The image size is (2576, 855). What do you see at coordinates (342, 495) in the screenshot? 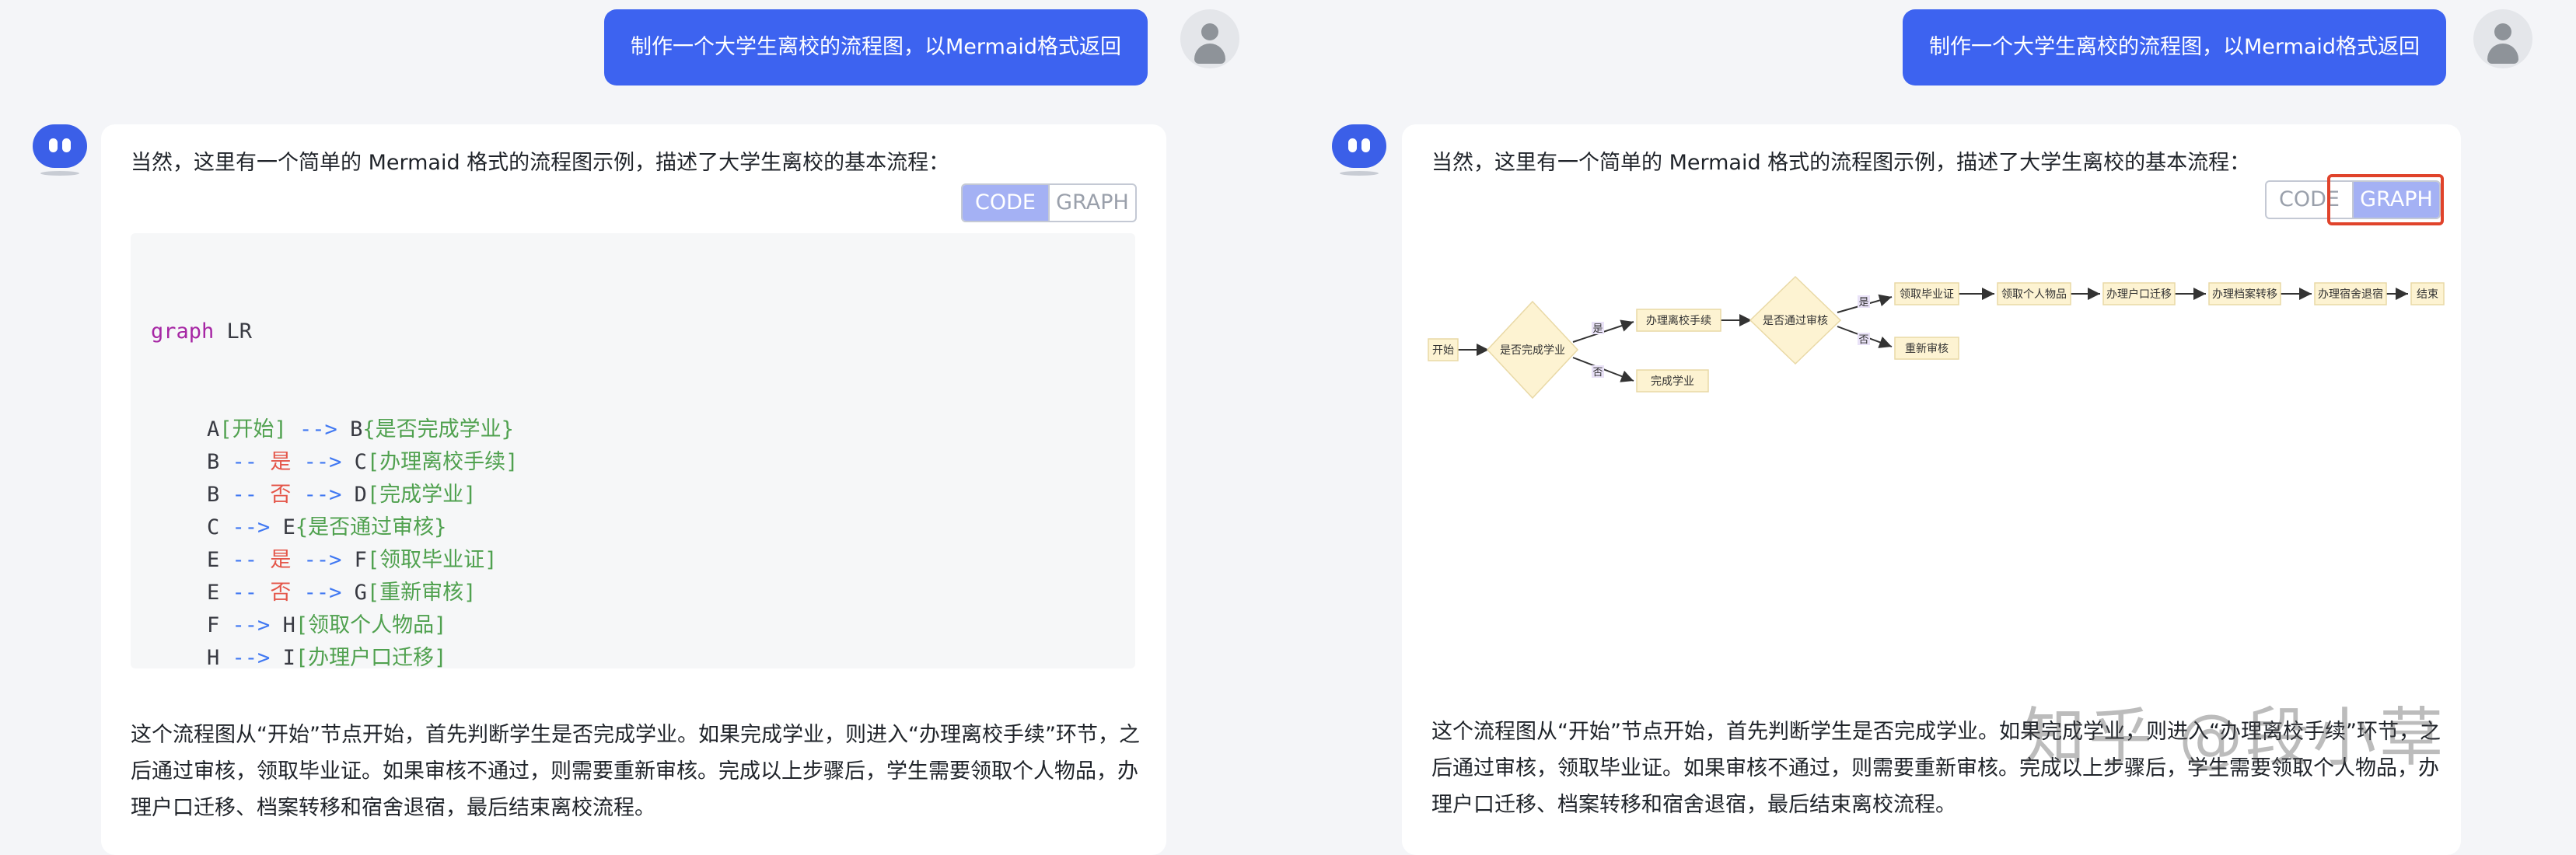
I see `code-line: B -- 否 --> D[完成学业]` at bounding box center [342, 495].